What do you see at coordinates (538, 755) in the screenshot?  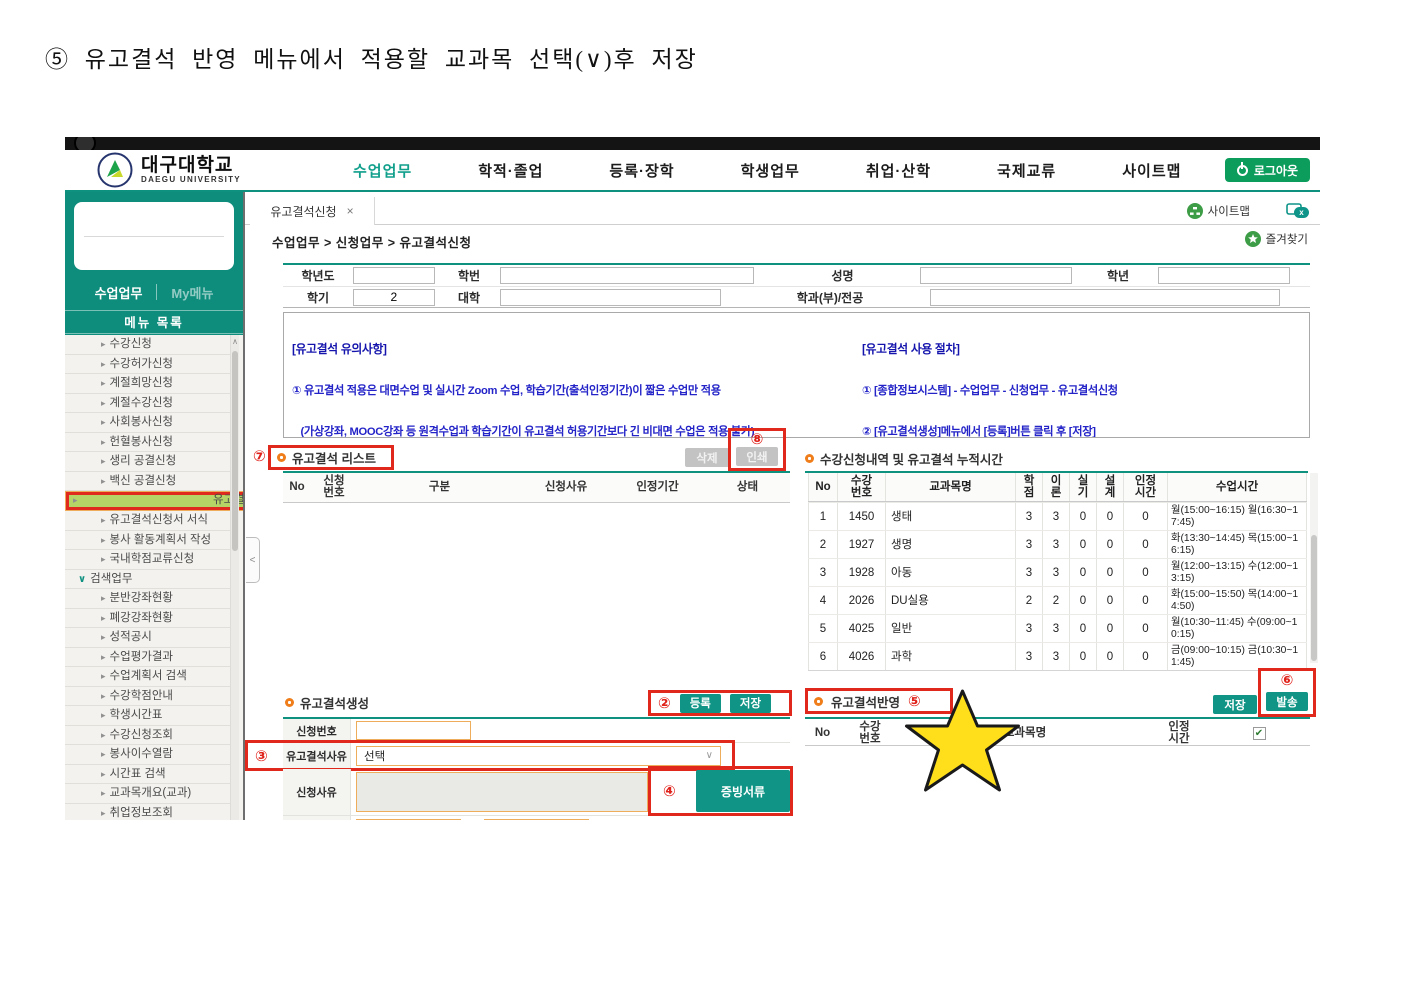 I see `absence-reason-select: 선택 ∨` at bounding box center [538, 755].